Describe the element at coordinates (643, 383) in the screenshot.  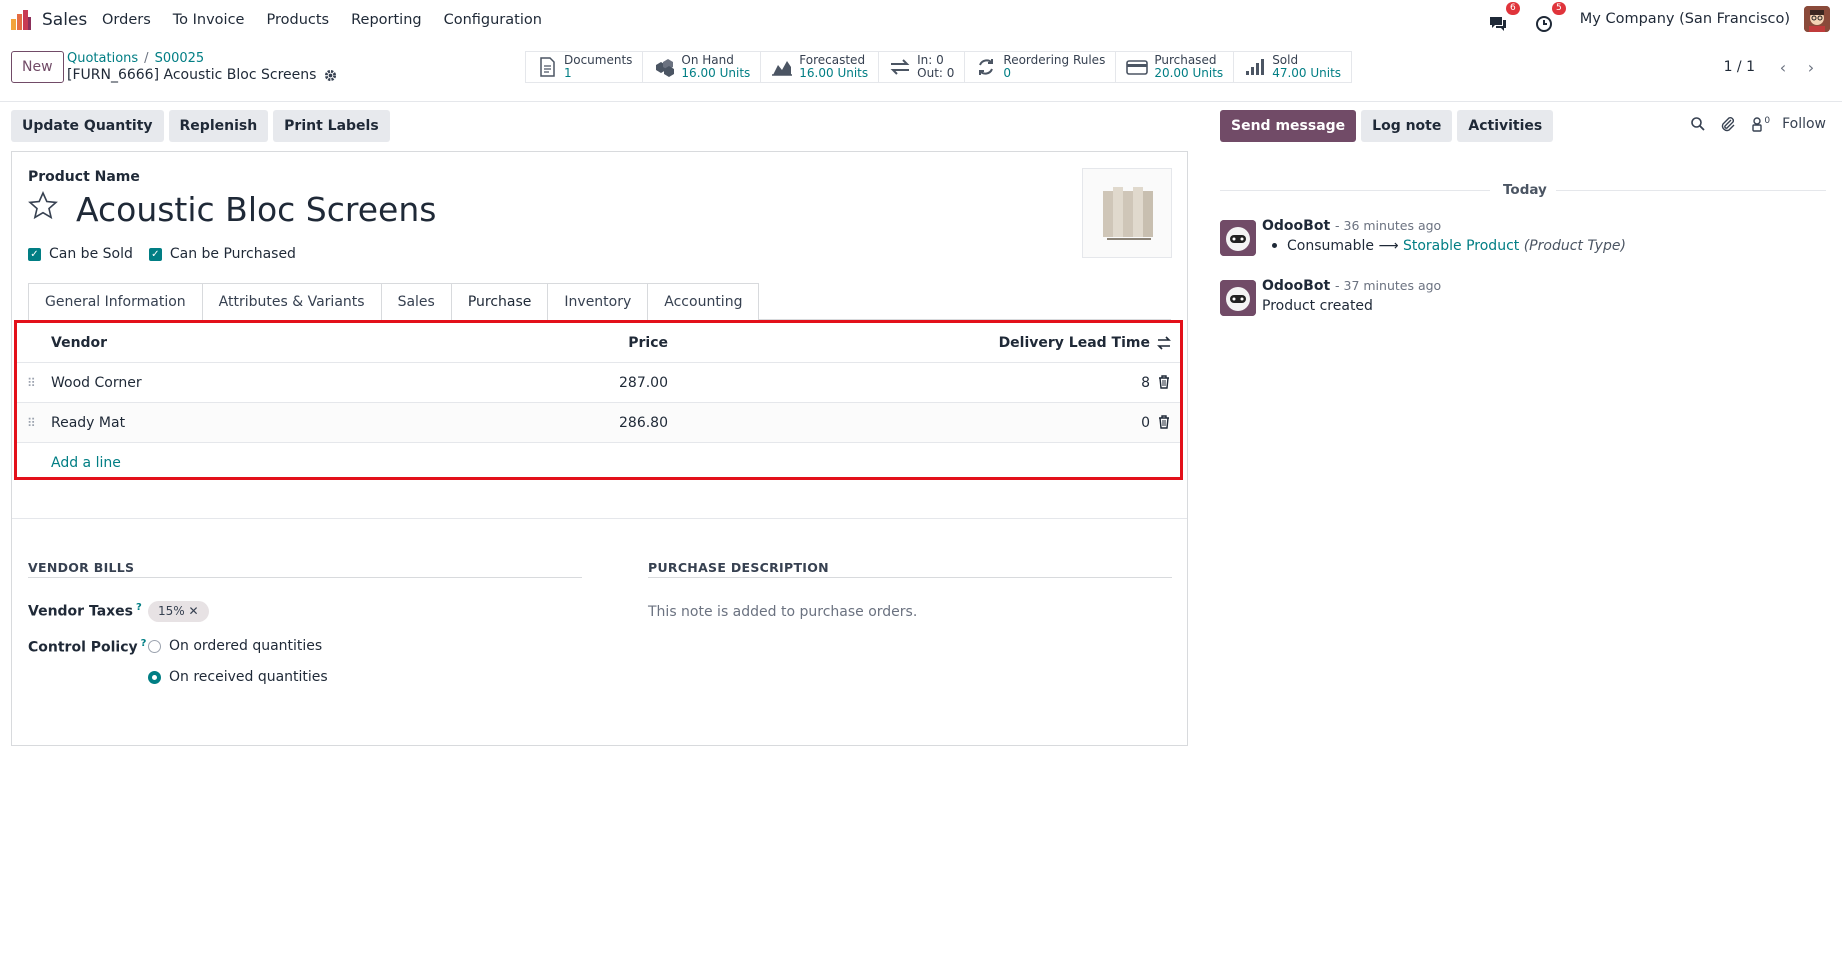
I see `price-cell: 287.00` at that location.